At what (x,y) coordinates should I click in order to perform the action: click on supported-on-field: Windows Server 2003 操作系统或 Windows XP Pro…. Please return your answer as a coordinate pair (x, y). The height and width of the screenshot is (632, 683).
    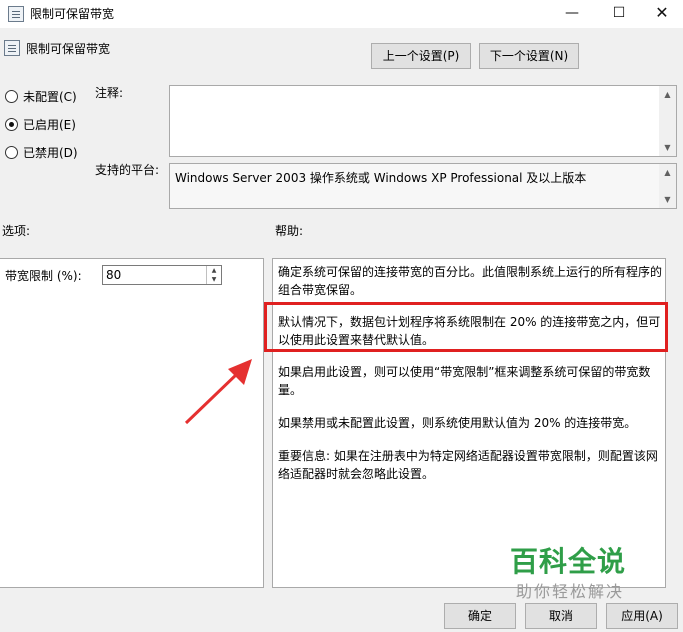
    Looking at the image, I should click on (423, 186).